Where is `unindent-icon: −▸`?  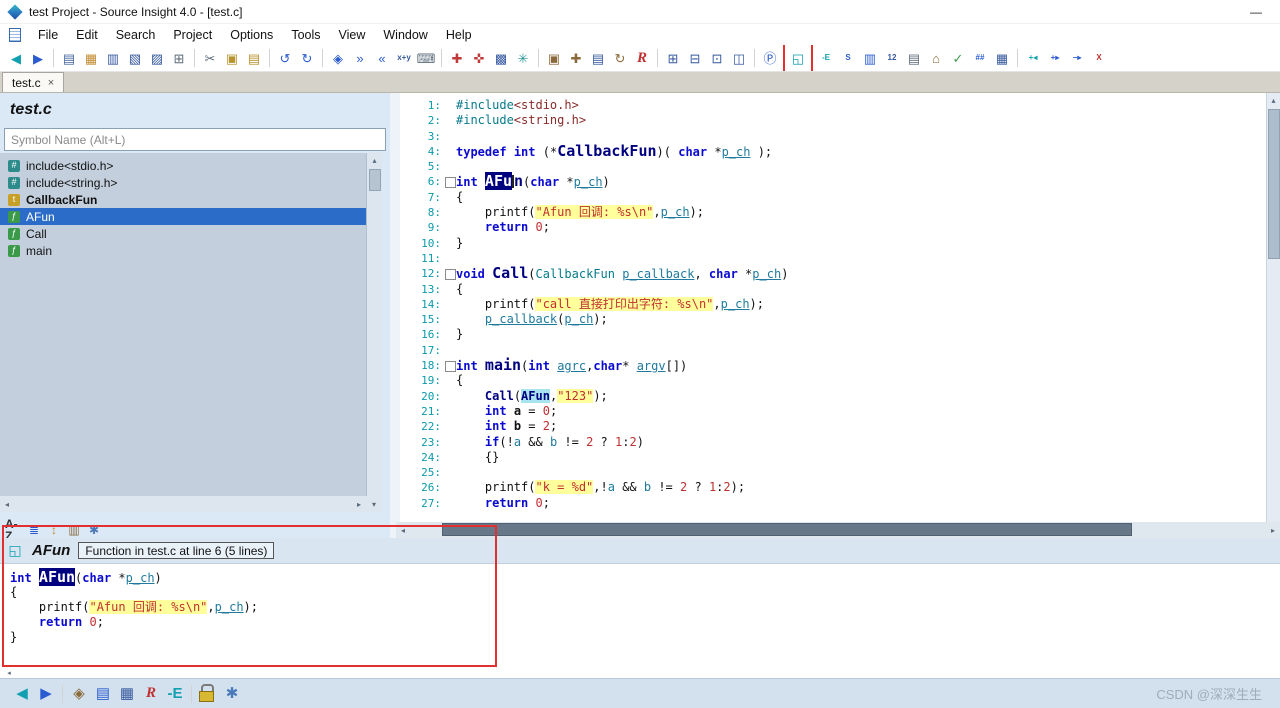 unindent-icon: −▸ is located at coordinates (1077, 58).